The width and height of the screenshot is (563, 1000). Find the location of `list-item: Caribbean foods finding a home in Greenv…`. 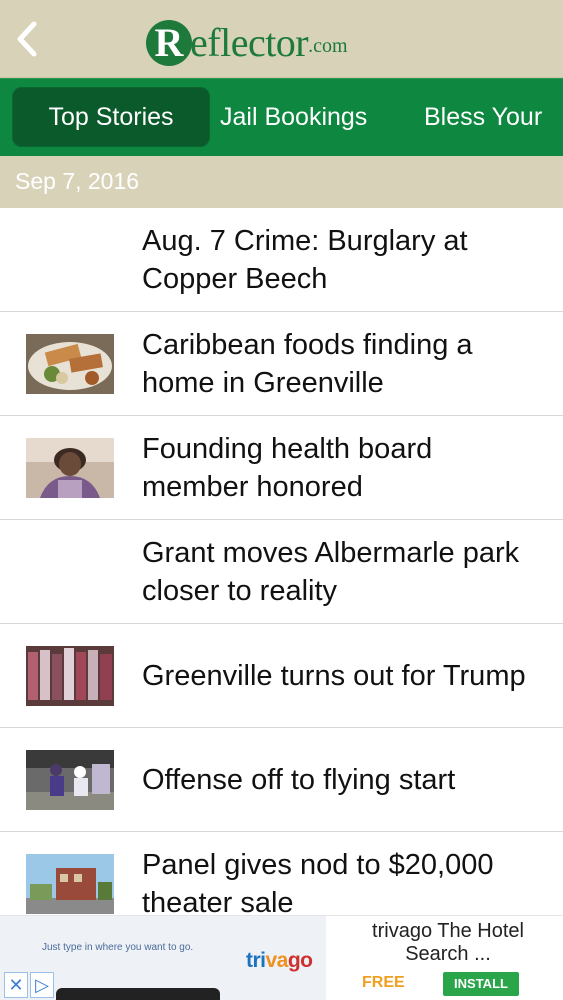

list-item: Caribbean foods finding a home in Greenv… is located at coordinates (281, 364).